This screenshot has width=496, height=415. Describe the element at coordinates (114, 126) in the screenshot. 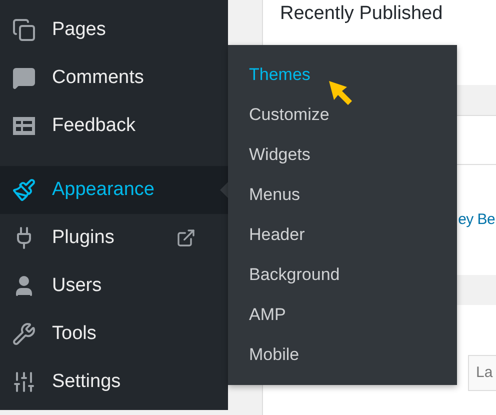

I see `sidebar-item: Feedback` at that location.